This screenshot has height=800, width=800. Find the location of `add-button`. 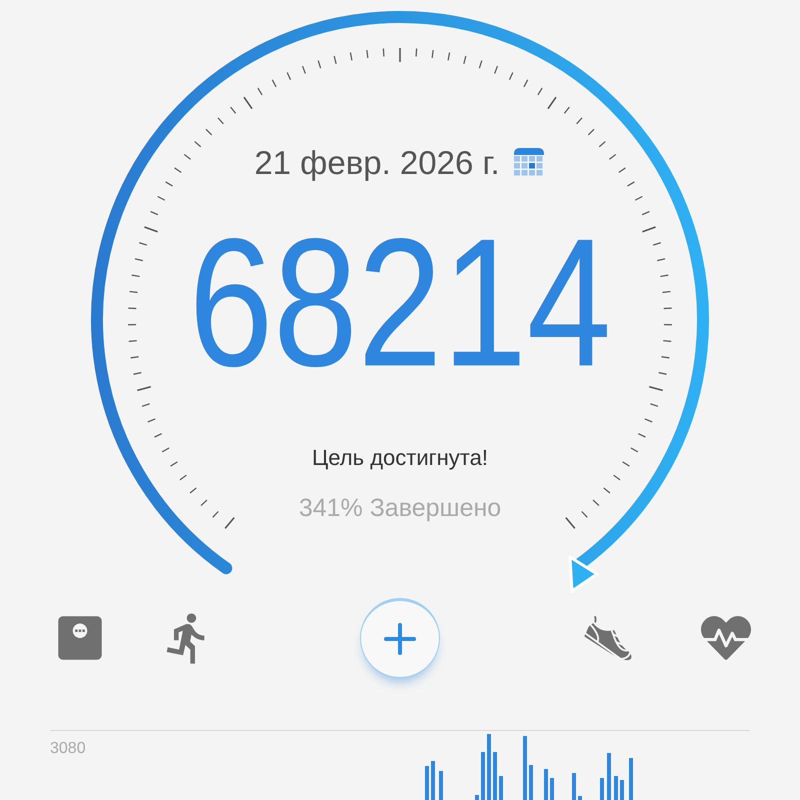

add-button is located at coordinates (400, 638).